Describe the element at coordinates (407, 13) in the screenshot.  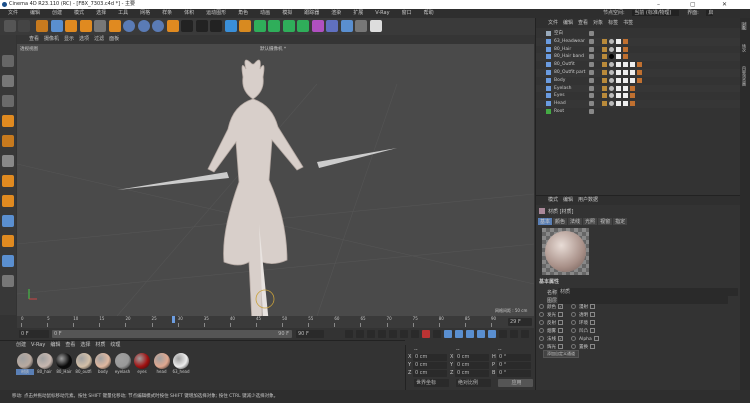
I see `menu-item: 窗口` at that location.